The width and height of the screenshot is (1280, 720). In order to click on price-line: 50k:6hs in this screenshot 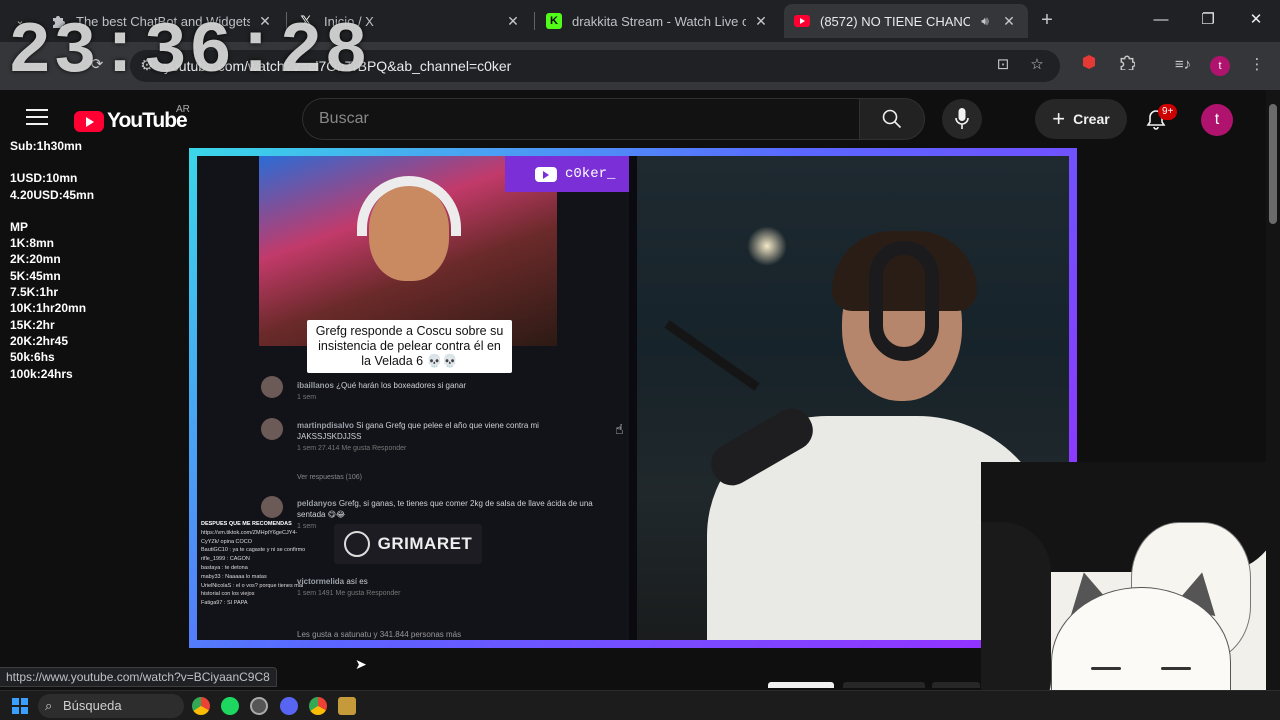, I will do `click(32, 357)`.